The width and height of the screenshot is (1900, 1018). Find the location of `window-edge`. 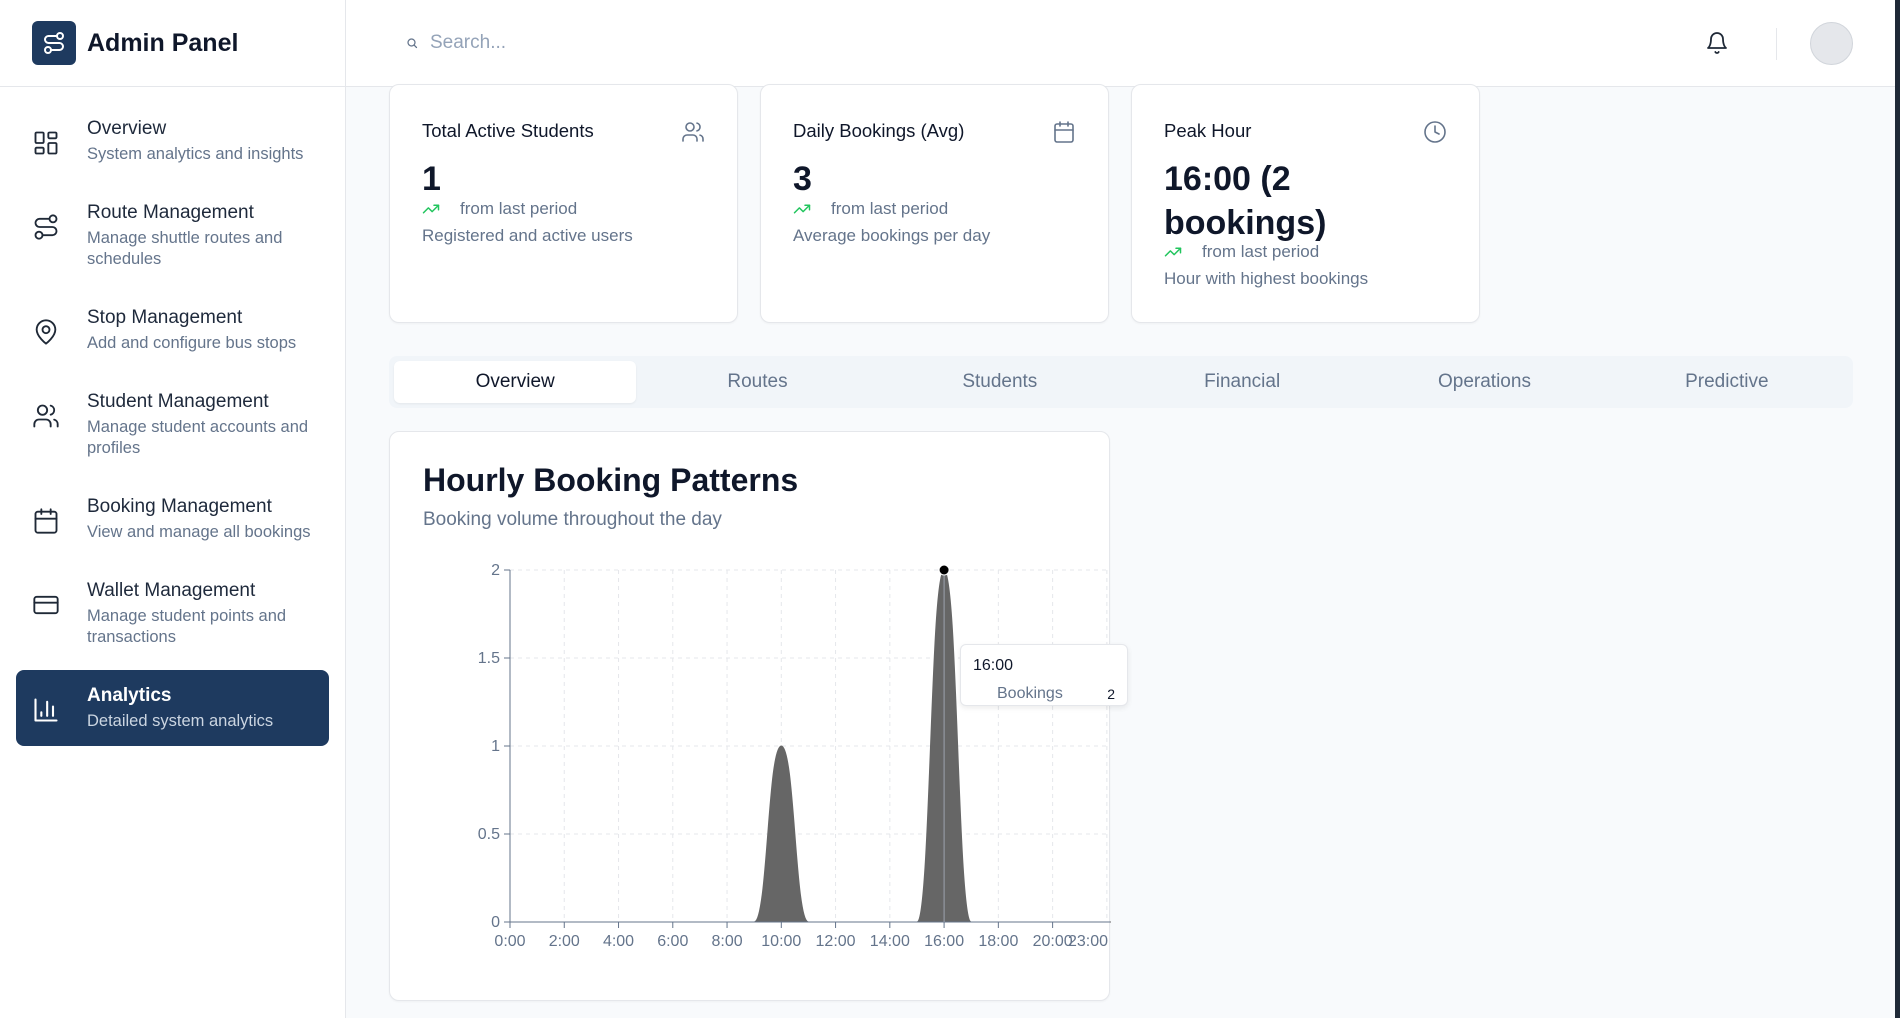

window-edge is located at coordinates (1897, 509).